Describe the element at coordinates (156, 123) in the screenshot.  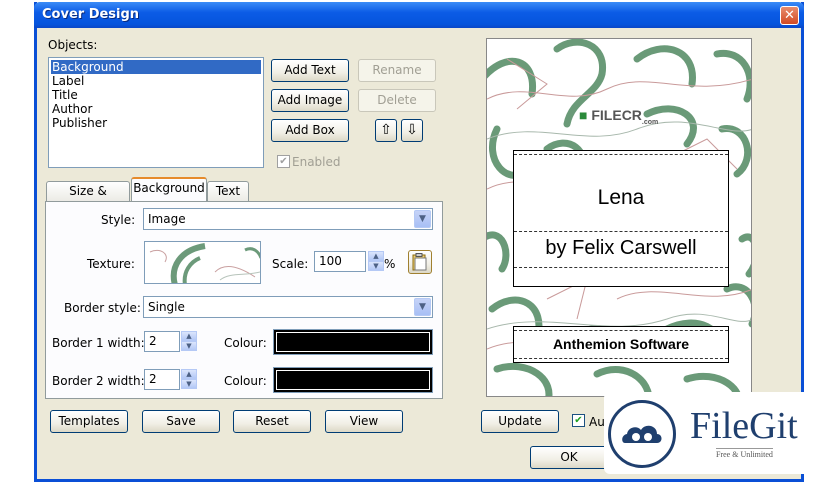
I see `list-item-publisher: Publisher` at that location.